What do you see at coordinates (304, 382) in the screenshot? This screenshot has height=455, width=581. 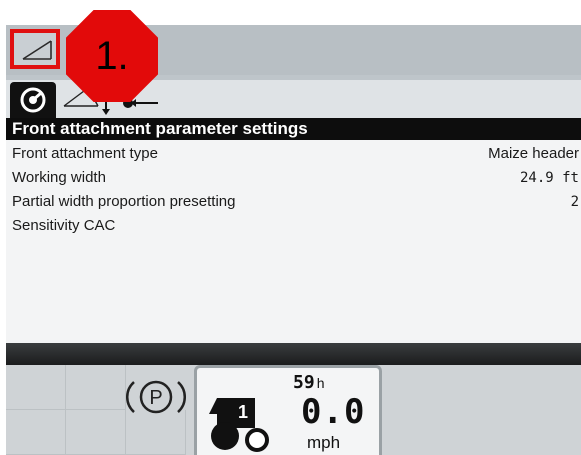 I see `hours-value: 59` at bounding box center [304, 382].